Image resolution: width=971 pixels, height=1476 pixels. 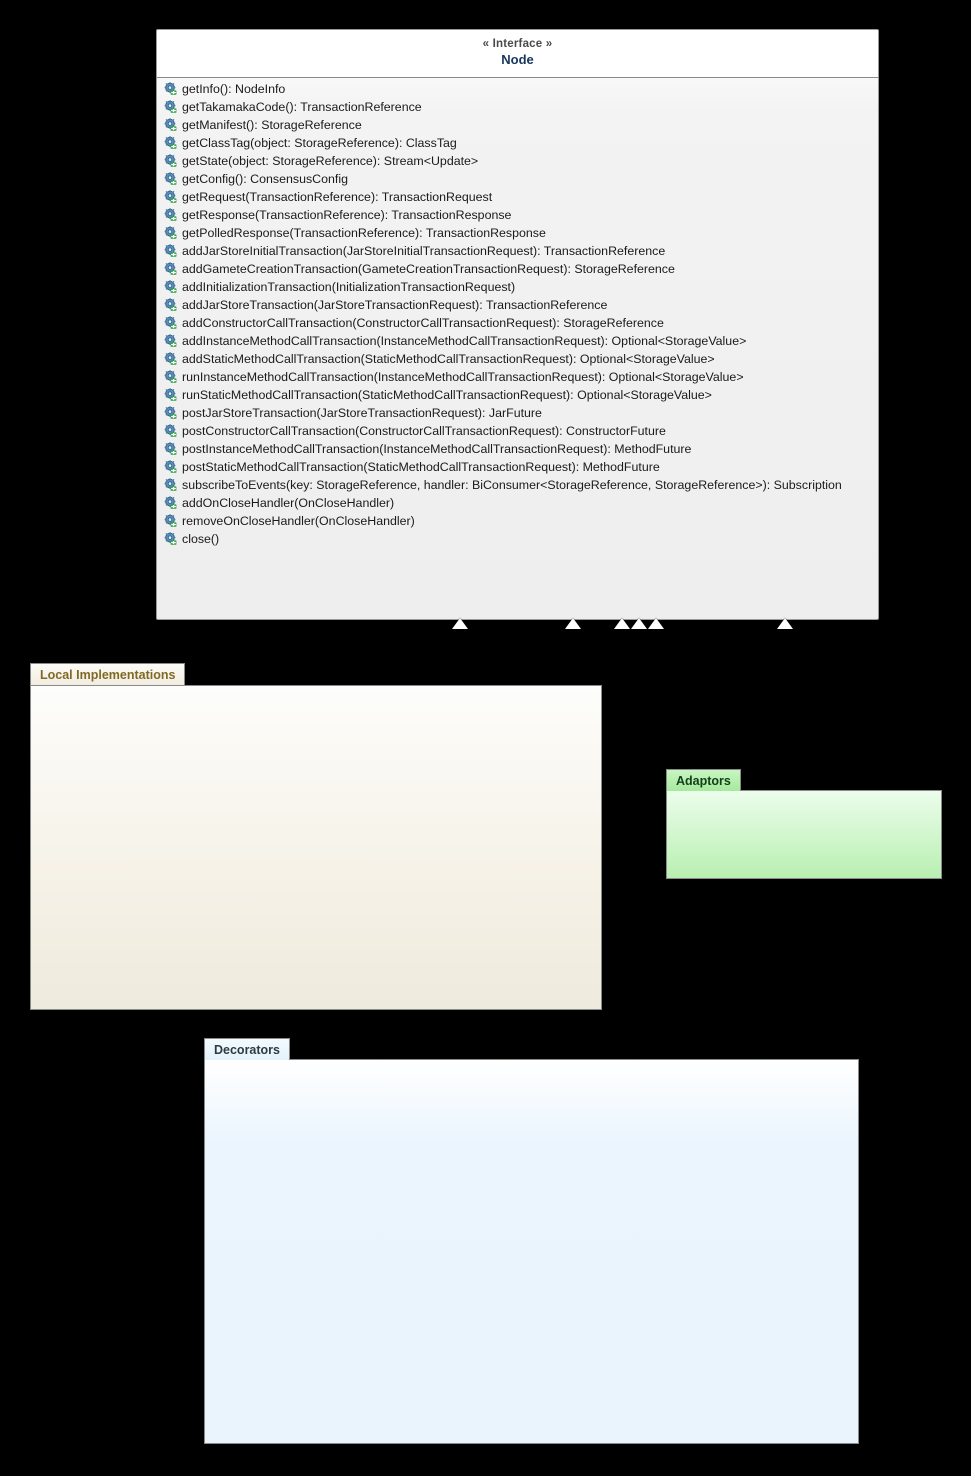 What do you see at coordinates (517, 125) in the screenshot?
I see `method-row: getManifest(): StorageReference` at bounding box center [517, 125].